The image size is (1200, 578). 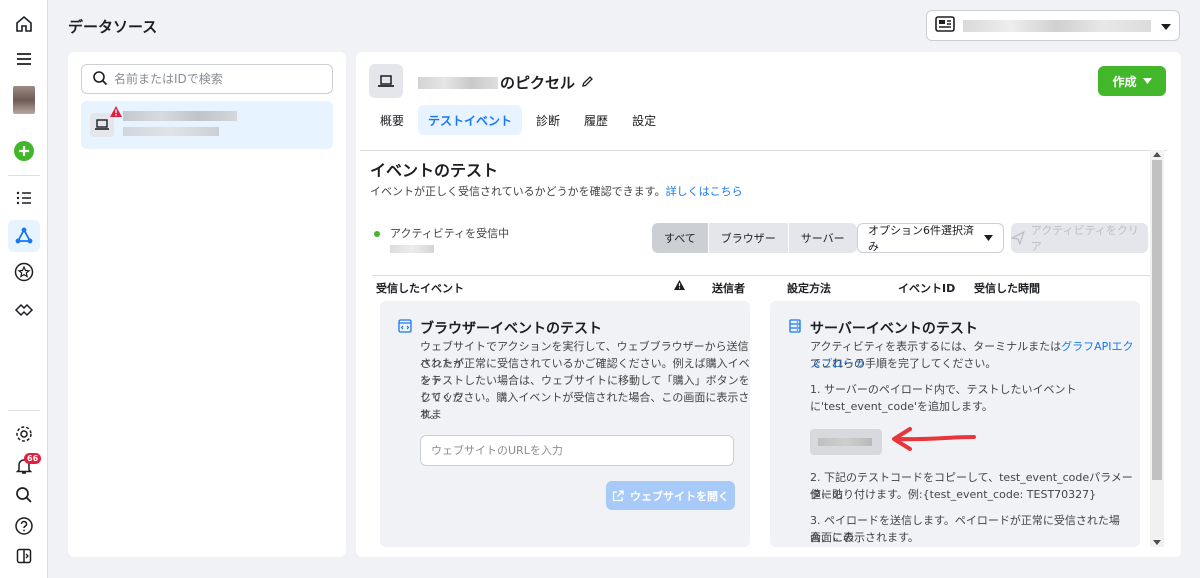 I want to click on content-scrollbar, so click(x=1157, y=348).